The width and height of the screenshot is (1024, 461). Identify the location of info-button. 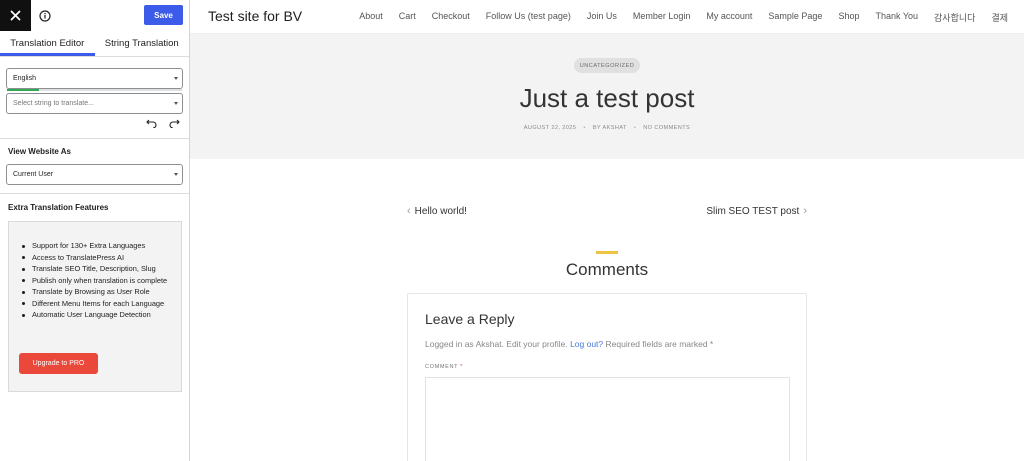
(45, 16).